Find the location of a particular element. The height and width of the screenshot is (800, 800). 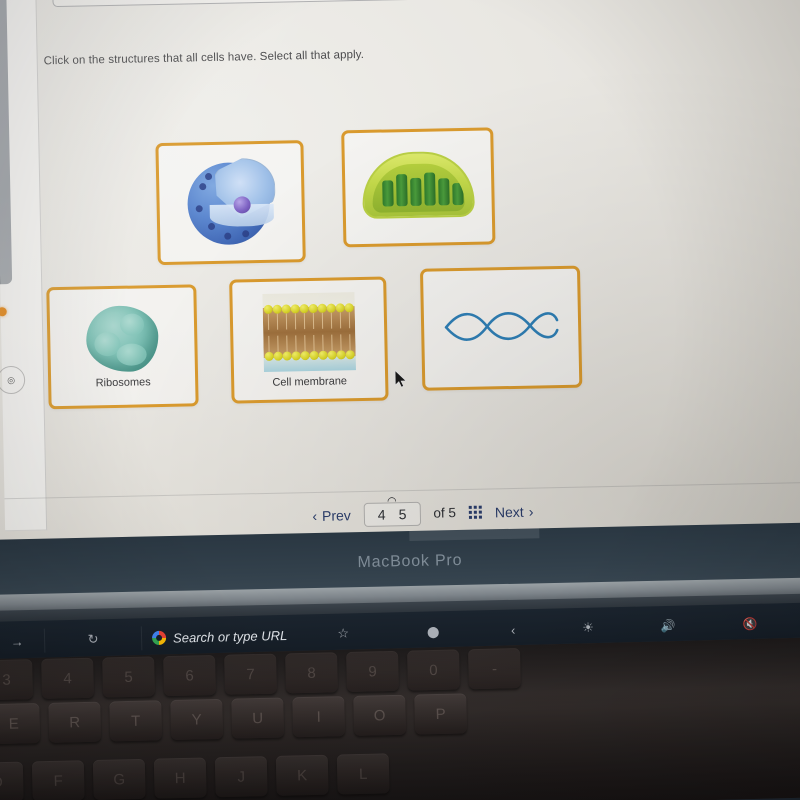

chevron-left-icon: ‹ is located at coordinates (315, 515).